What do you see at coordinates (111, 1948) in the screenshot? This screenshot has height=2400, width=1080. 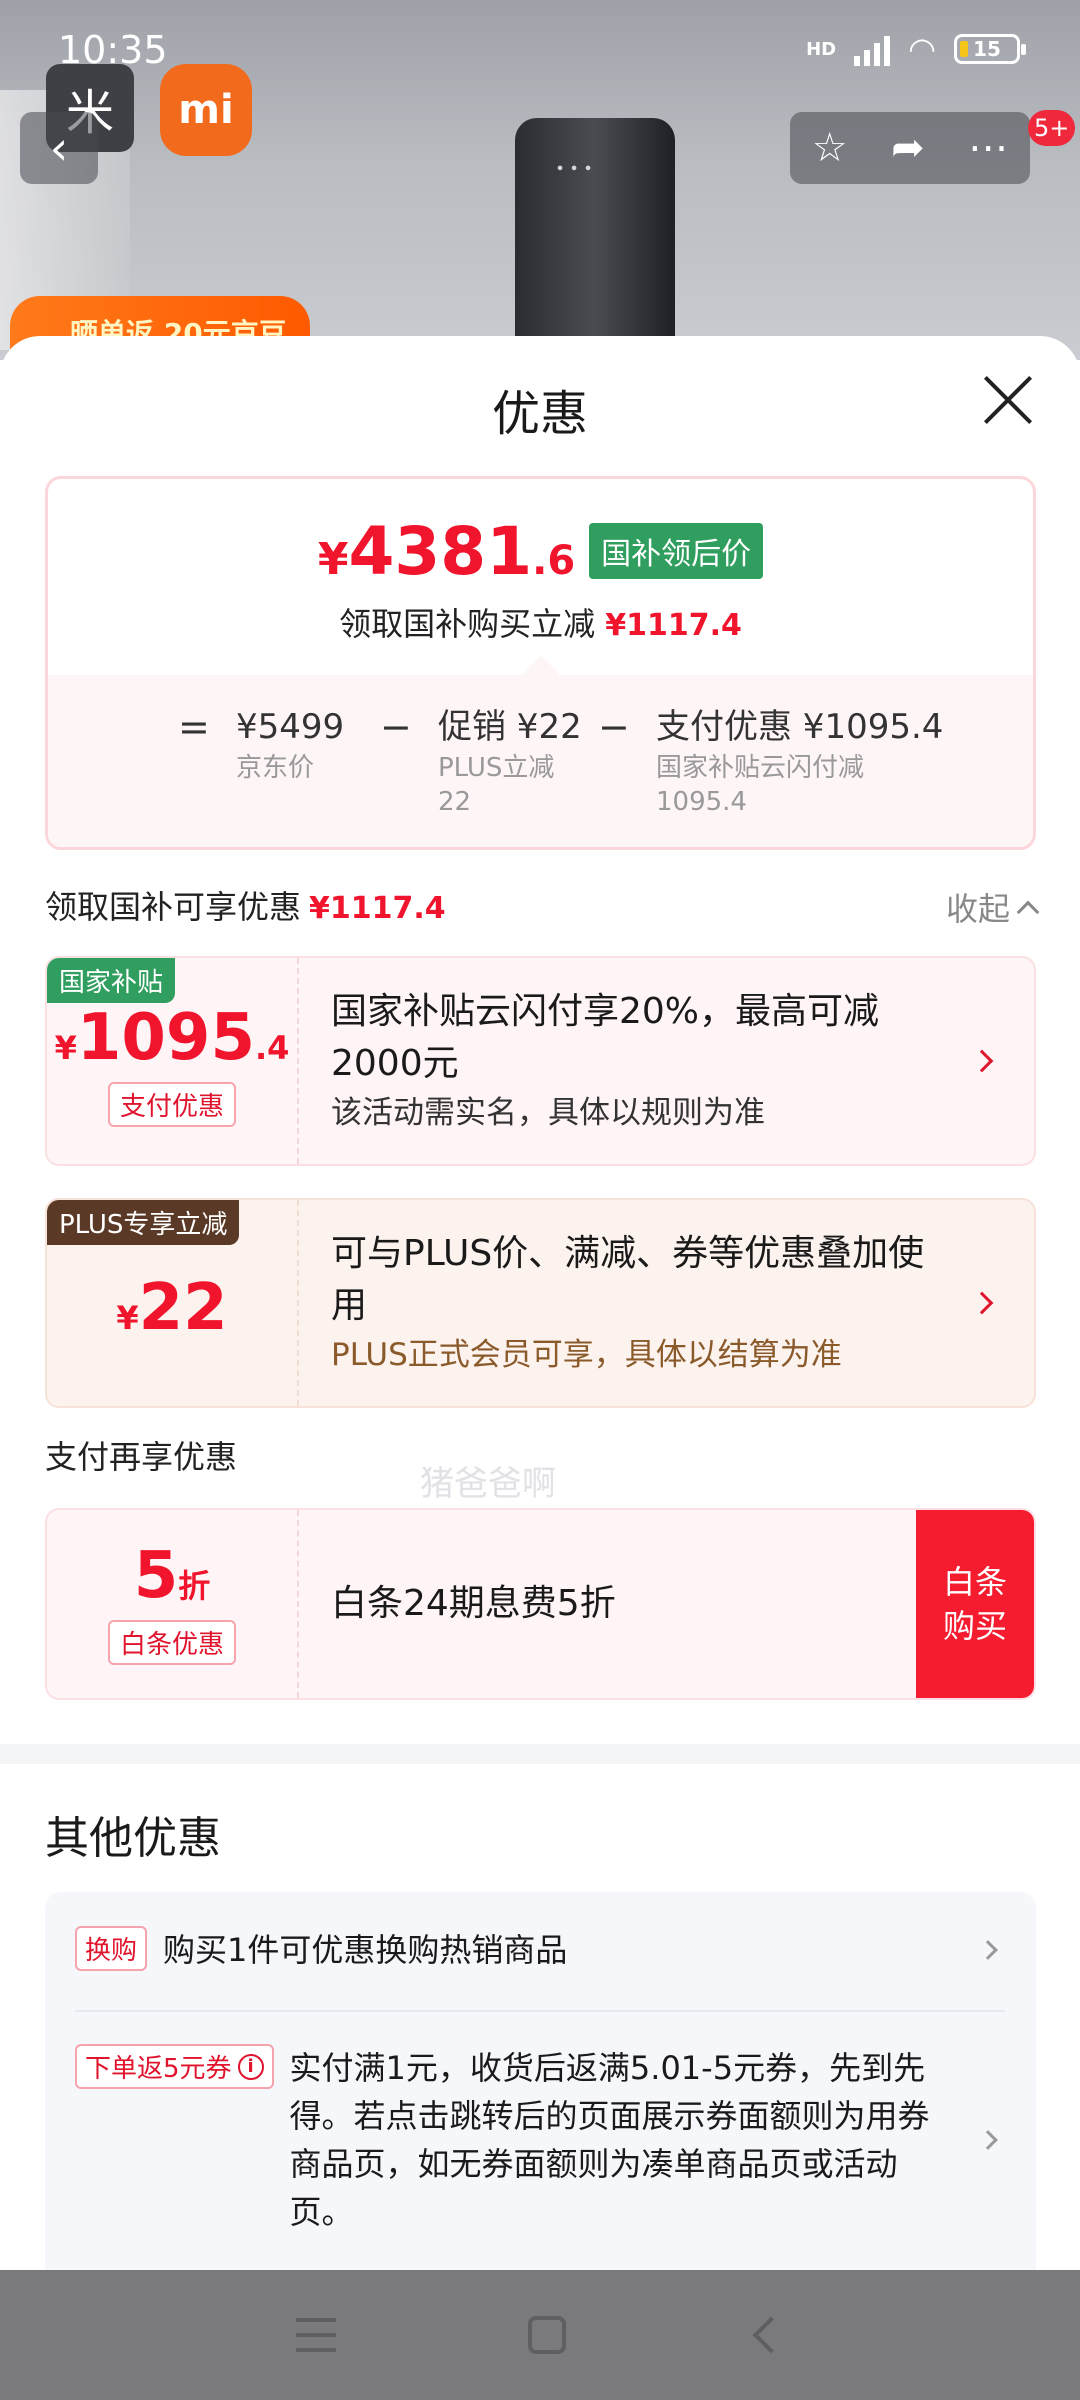 I see `exchange-badge: 换购` at bounding box center [111, 1948].